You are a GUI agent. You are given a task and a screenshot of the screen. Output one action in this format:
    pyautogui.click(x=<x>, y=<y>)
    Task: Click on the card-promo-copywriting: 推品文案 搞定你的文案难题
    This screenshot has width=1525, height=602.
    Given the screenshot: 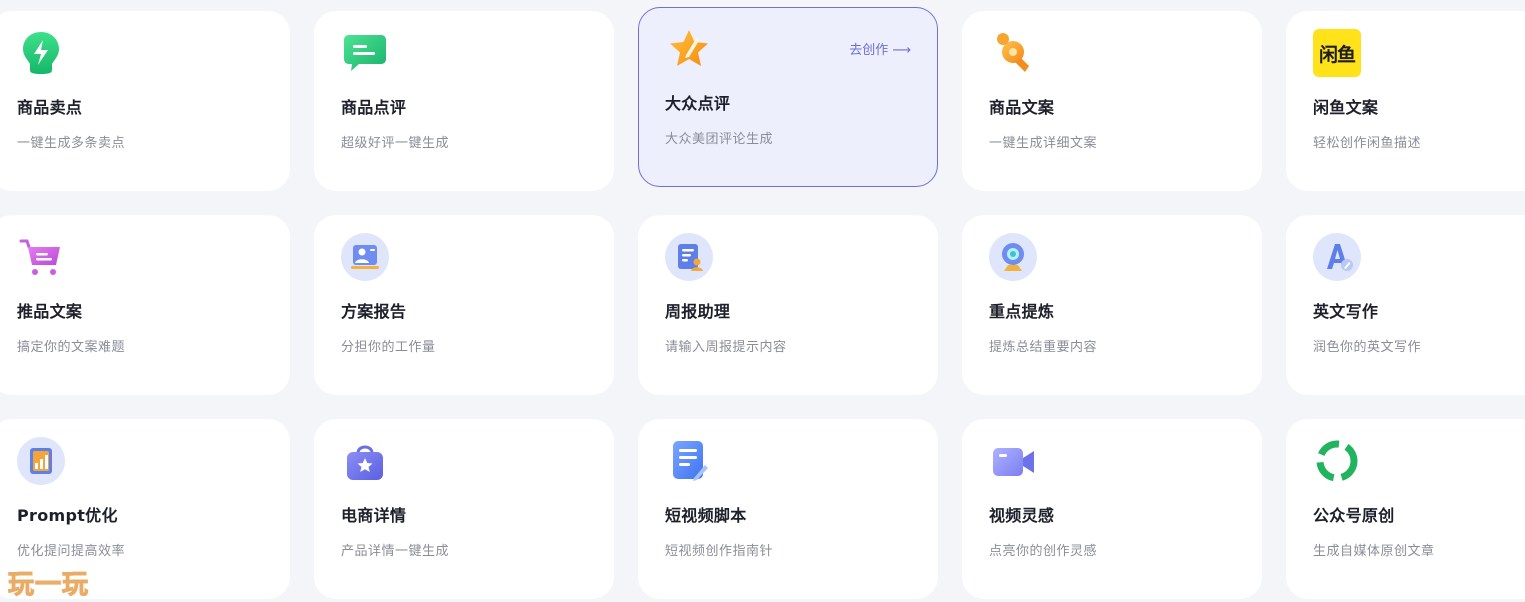 What is the action you would take?
    pyautogui.click(x=145, y=305)
    